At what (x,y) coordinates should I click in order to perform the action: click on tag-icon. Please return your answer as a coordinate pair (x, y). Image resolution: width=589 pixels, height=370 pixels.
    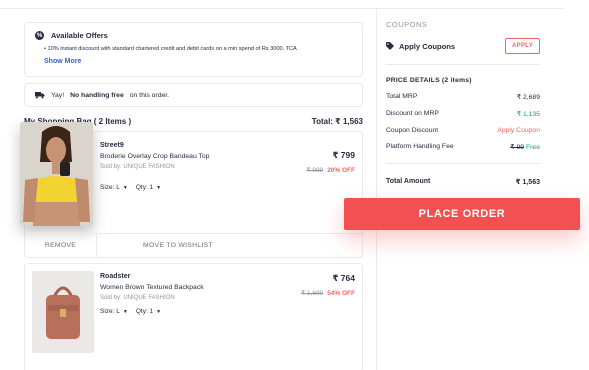
    Looking at the image, I should click on (390, 46).